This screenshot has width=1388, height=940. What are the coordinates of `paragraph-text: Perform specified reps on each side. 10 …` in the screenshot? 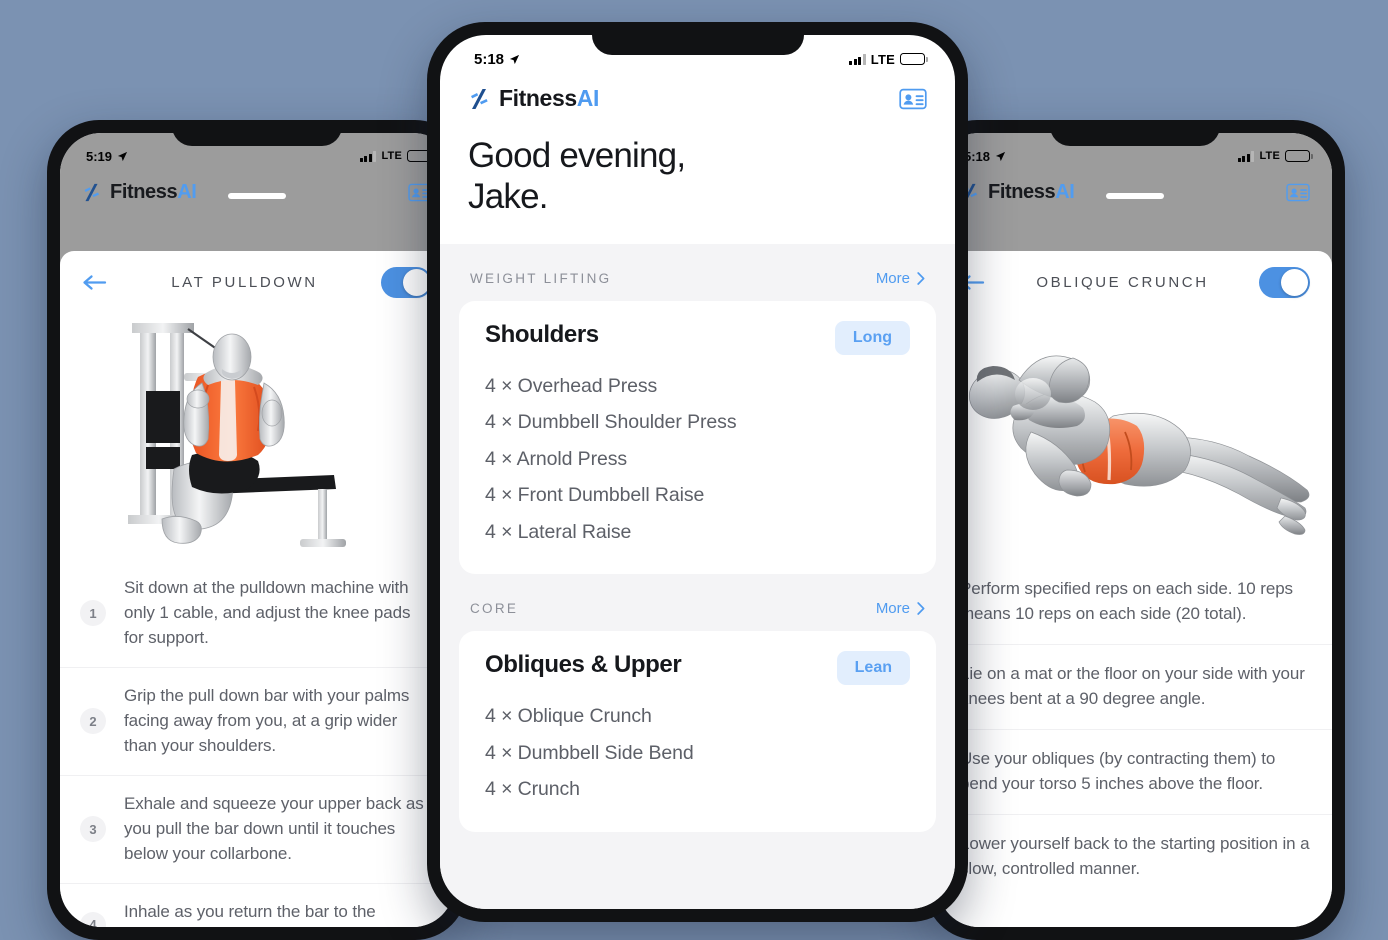 It's located at (1126, 601).